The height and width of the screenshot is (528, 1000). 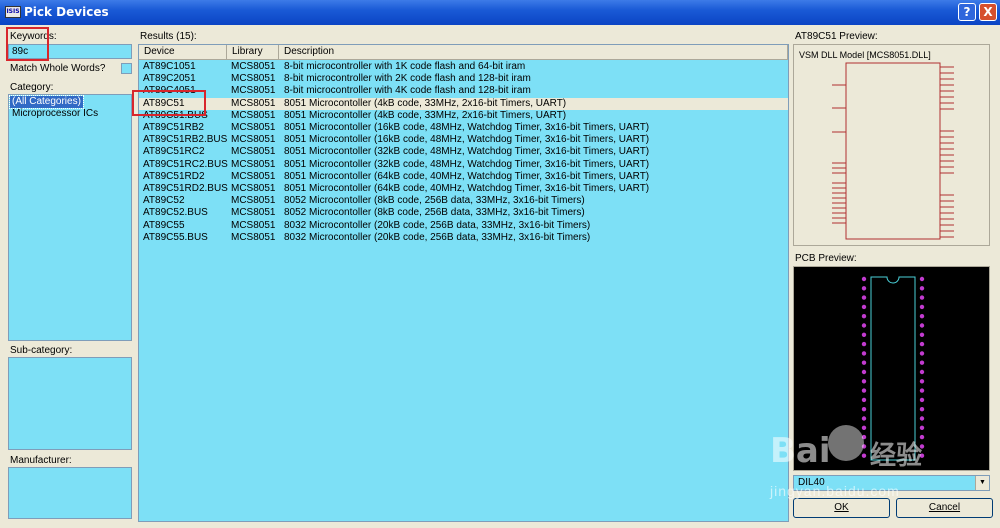 I want to click on subcategory-list, so click(x=70, y=403).